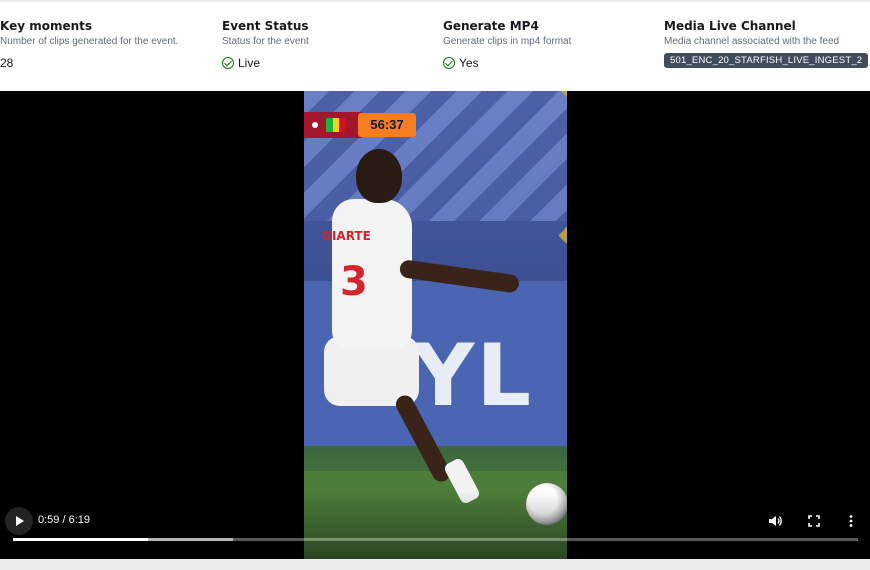 The width and height of the screenshot is (870, 570). What do you see at coordinates (435, 539) in the screenshot?
I see `seek-bar` at bounding box center [435, 539].